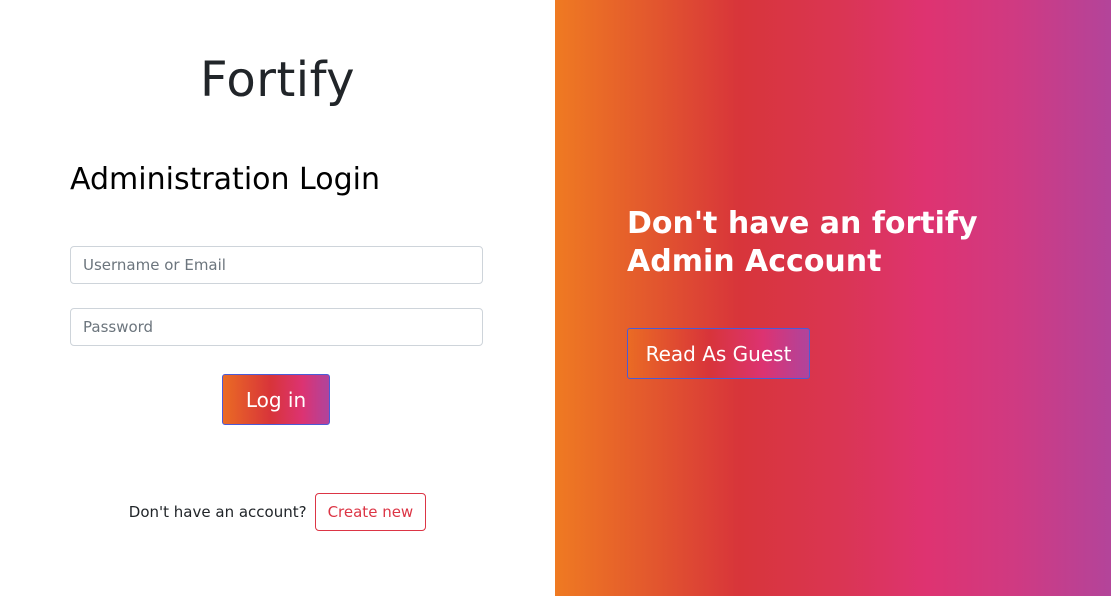  What do you see at coordinates (276, 399) in the screenshot?
I see `login-button: Log in` at bounding box center [276, 399].